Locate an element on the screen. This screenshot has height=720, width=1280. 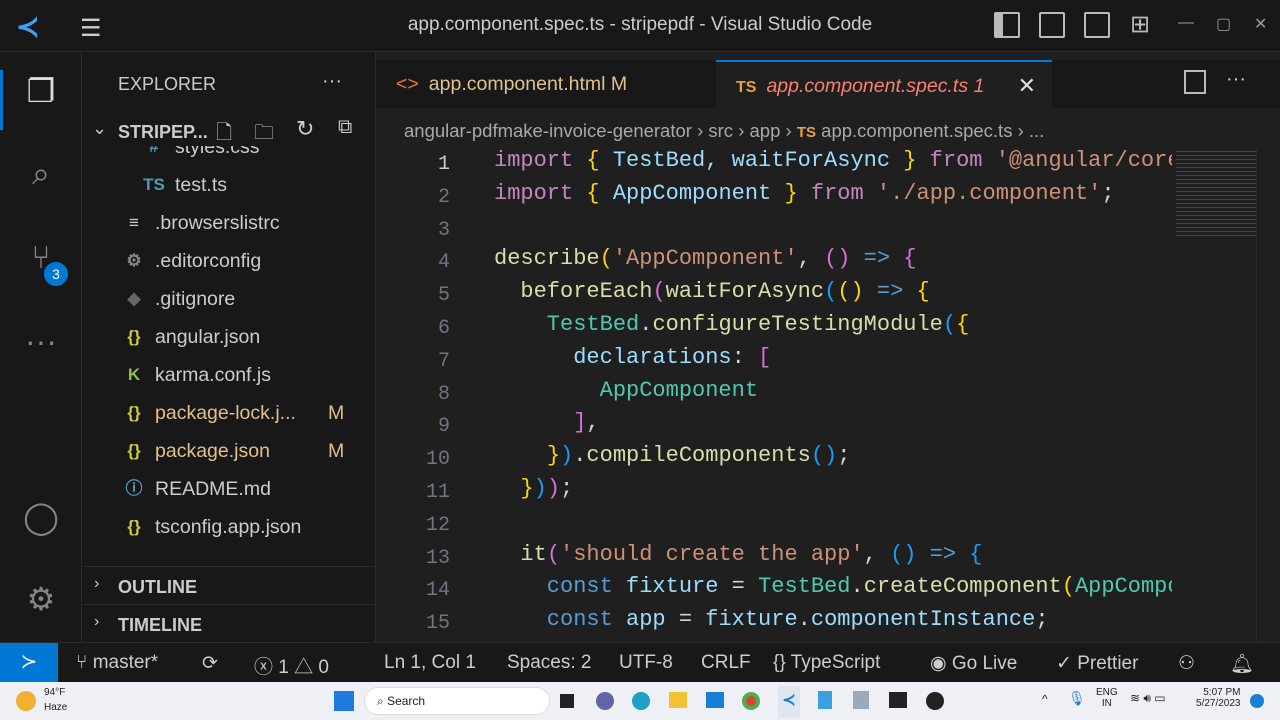
editor-more-icon: ··· is located at coordinates (1236, 79).